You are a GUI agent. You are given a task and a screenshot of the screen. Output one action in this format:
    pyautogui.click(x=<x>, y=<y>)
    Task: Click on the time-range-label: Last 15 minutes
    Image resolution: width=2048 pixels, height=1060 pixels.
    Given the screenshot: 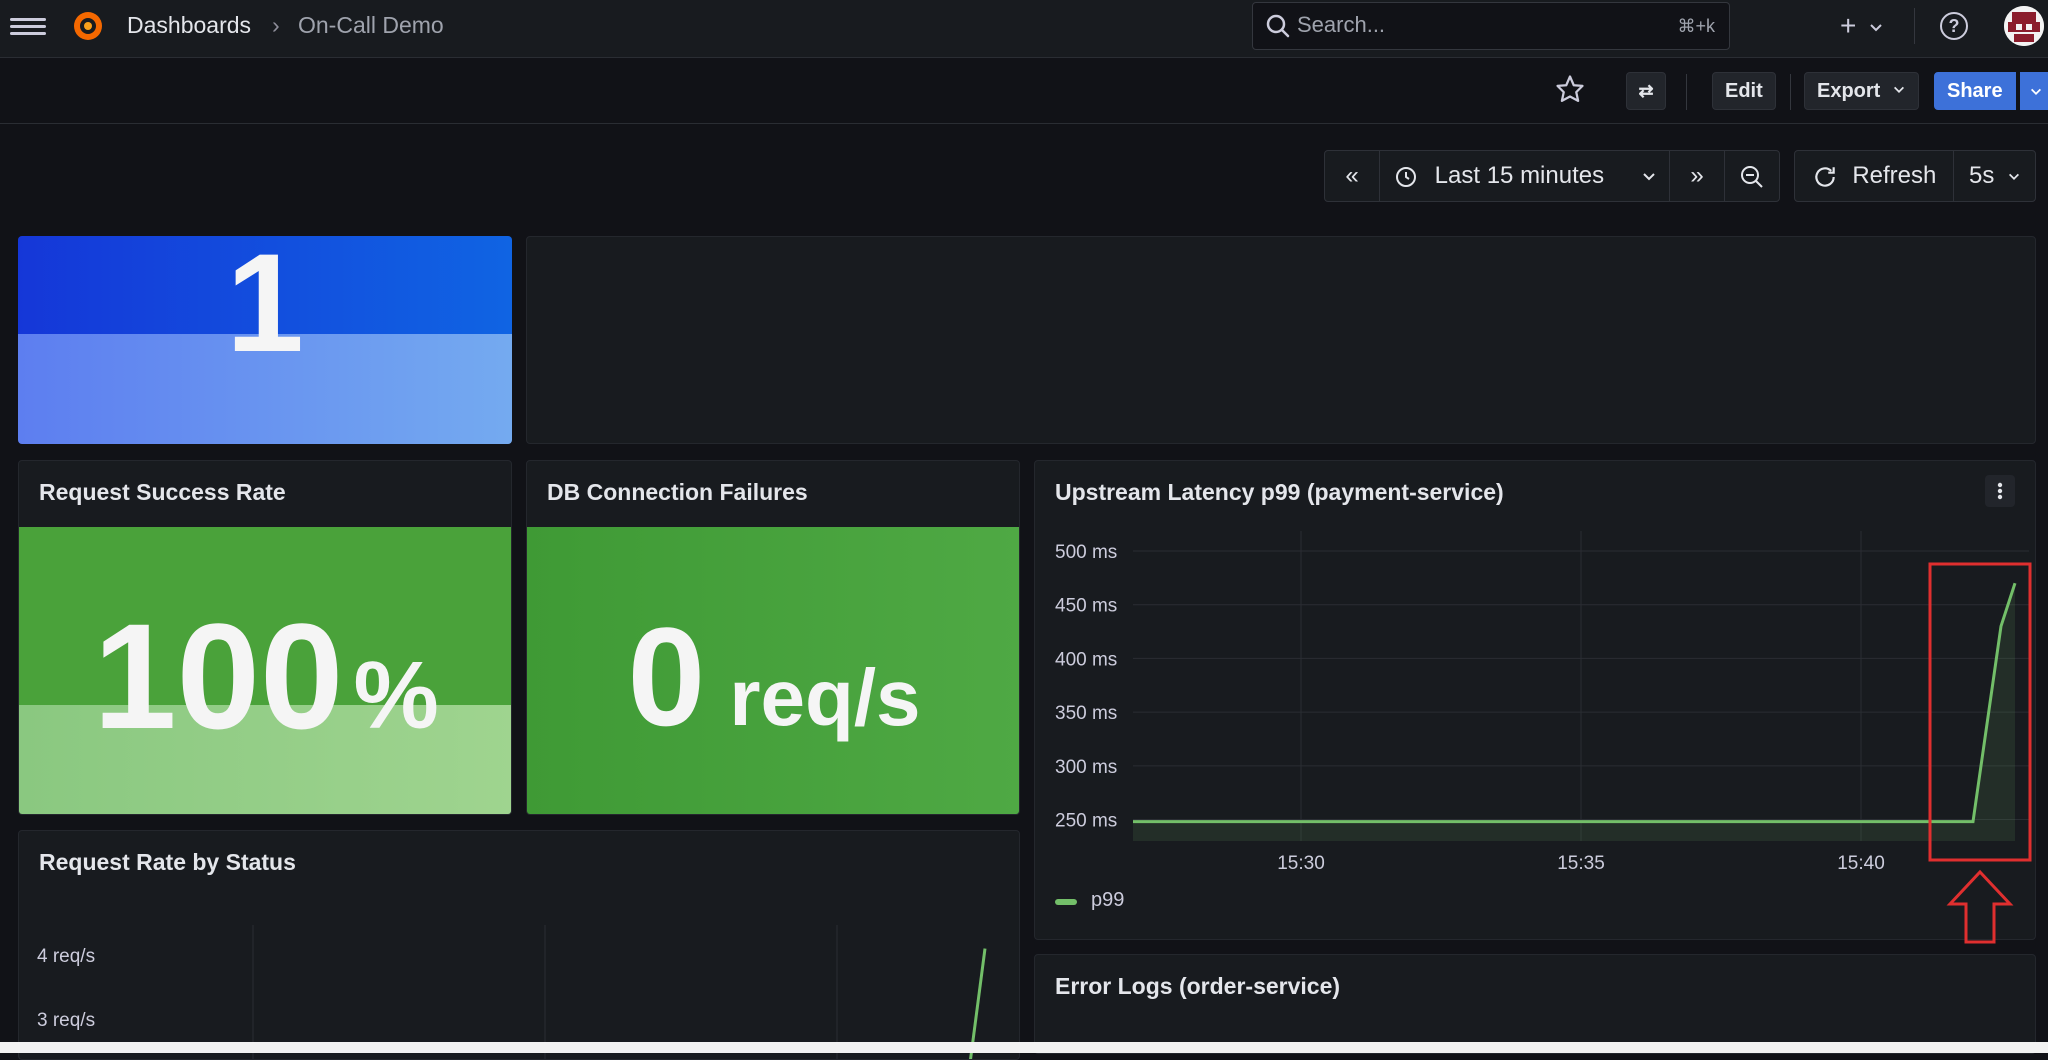 What is the action you would take?
    pyautogui.click(x=1519, y=175)
    